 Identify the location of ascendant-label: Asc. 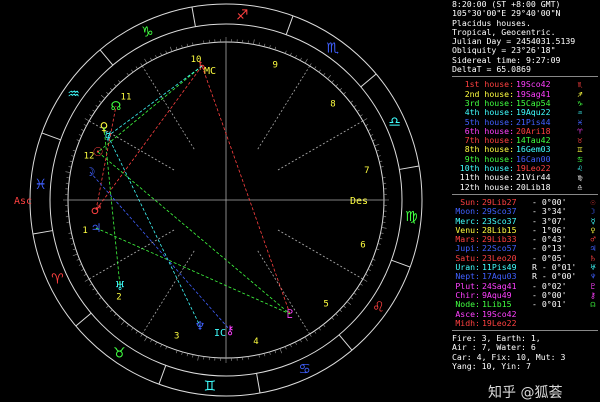
(23, 201).